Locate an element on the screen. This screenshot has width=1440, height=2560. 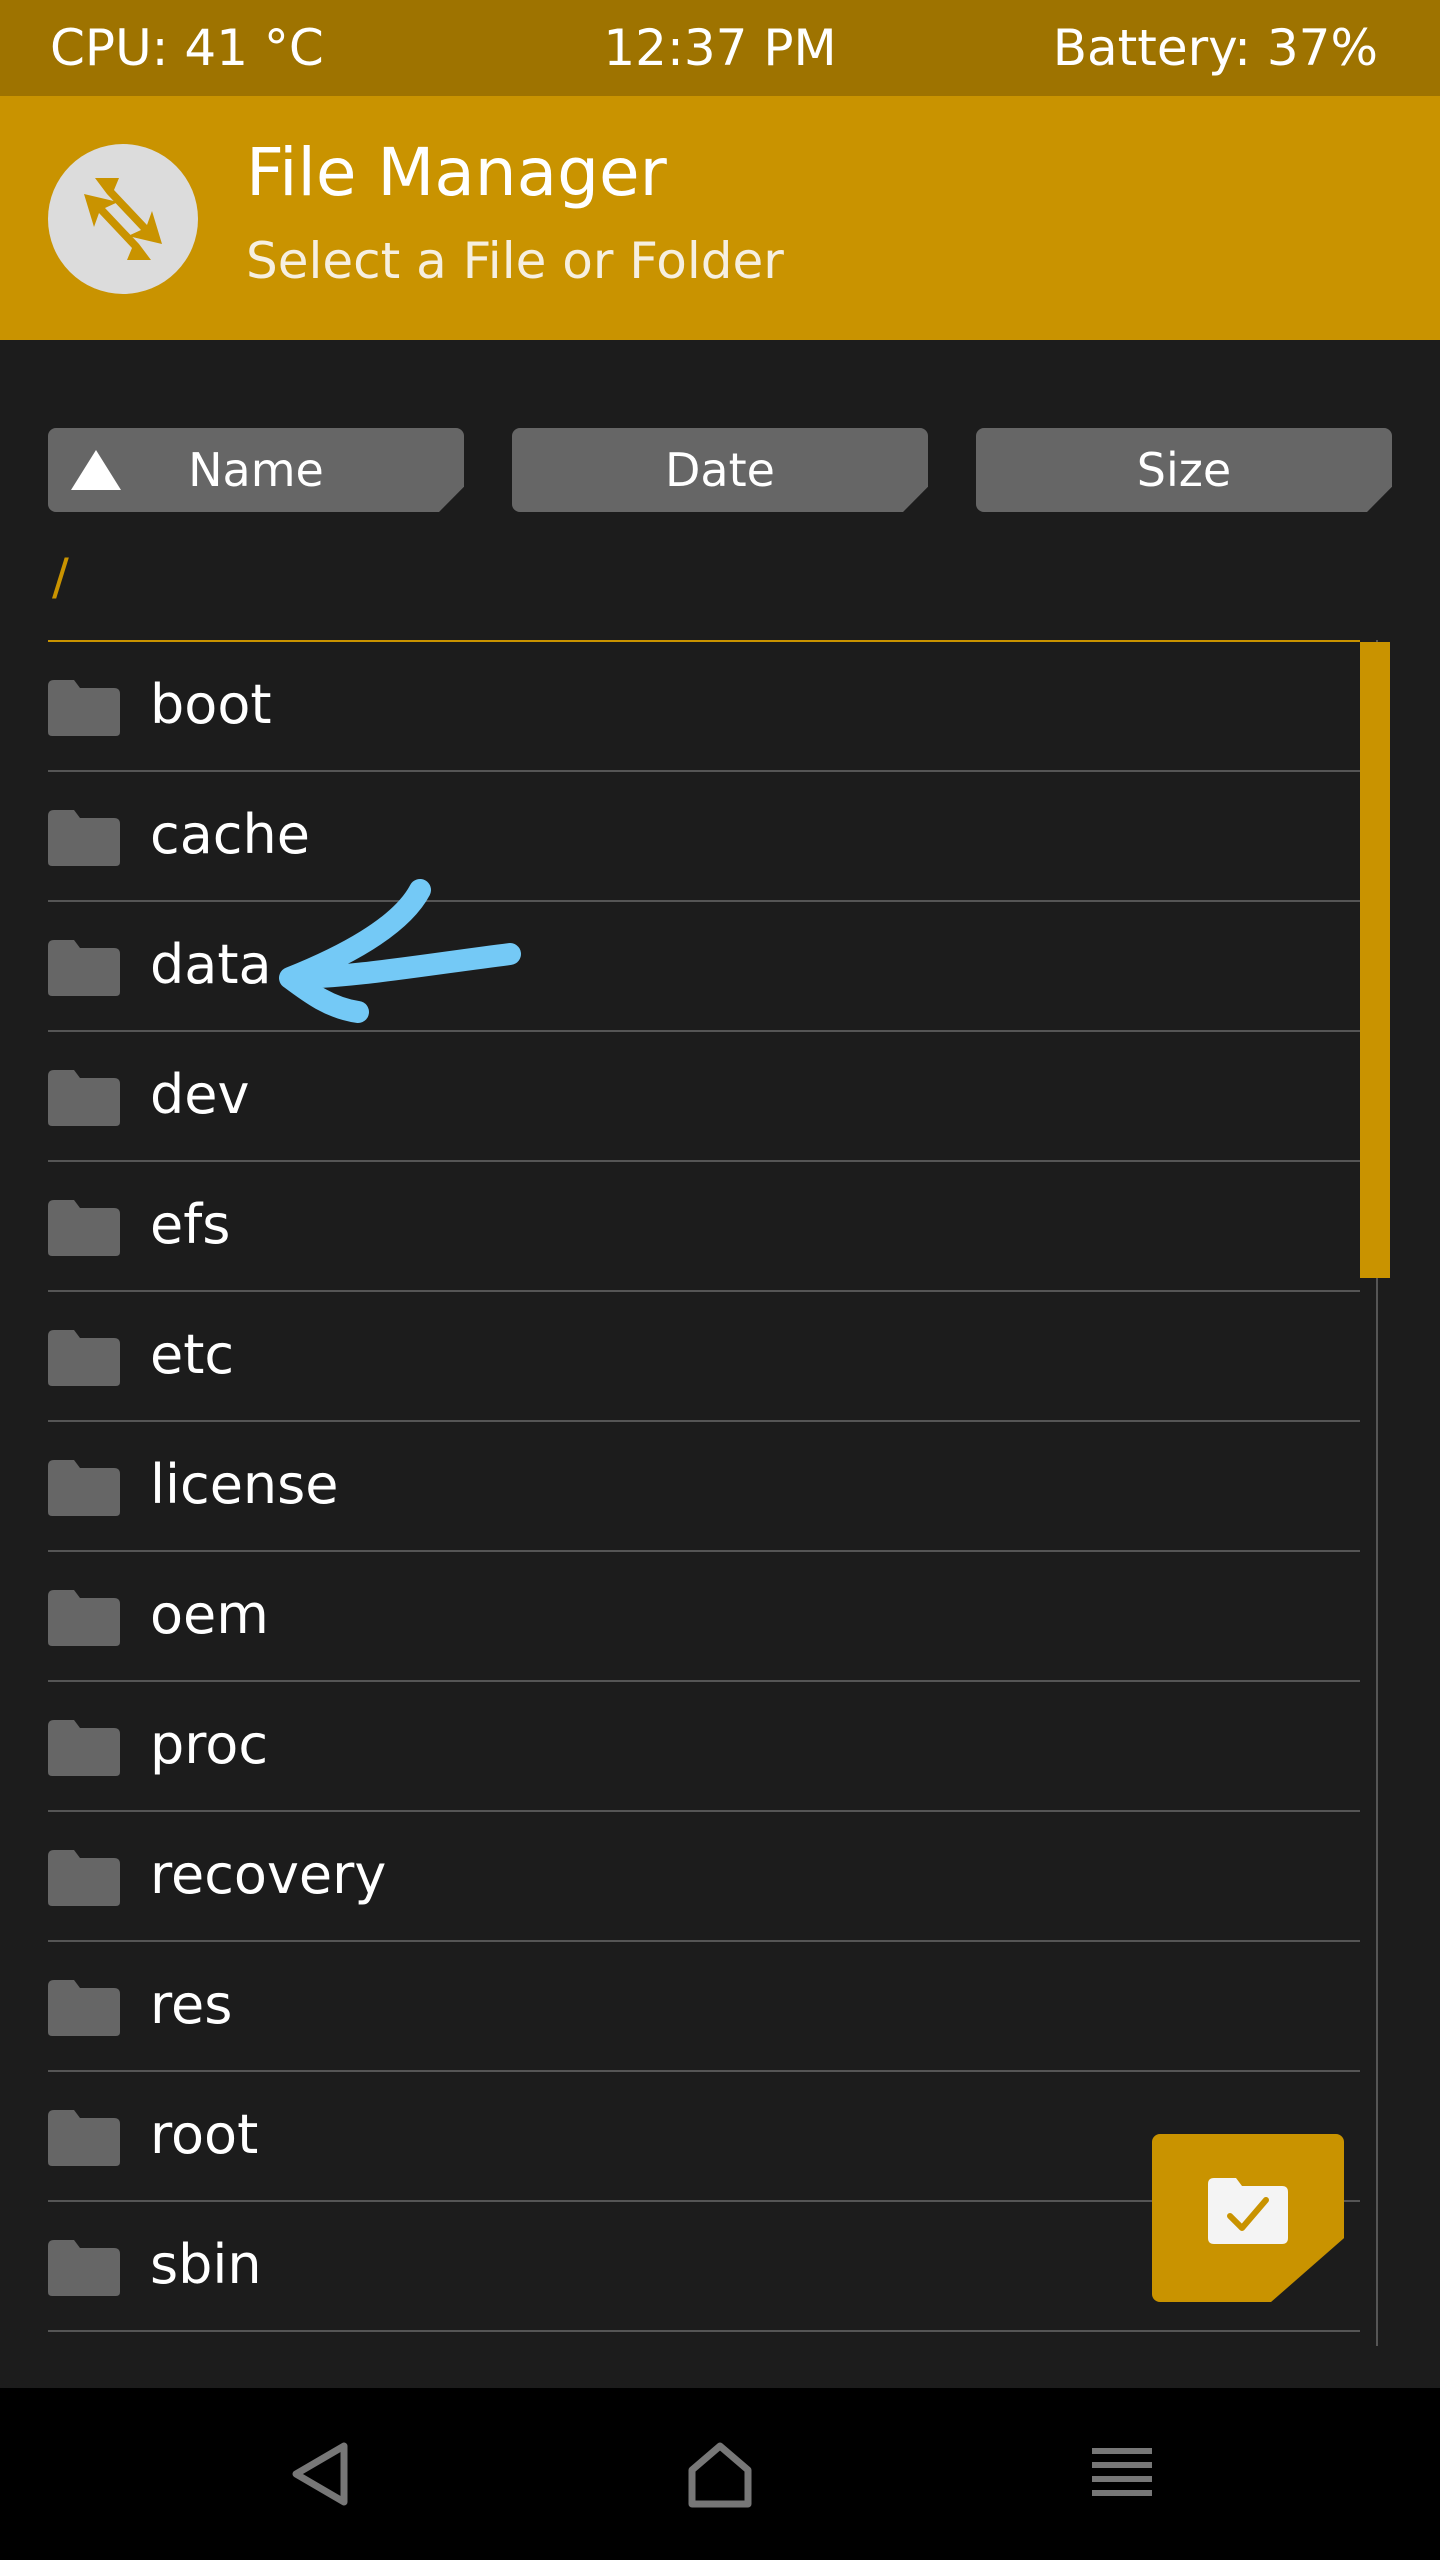
sort-size-label: Size is located at coordinates (1184, 470).